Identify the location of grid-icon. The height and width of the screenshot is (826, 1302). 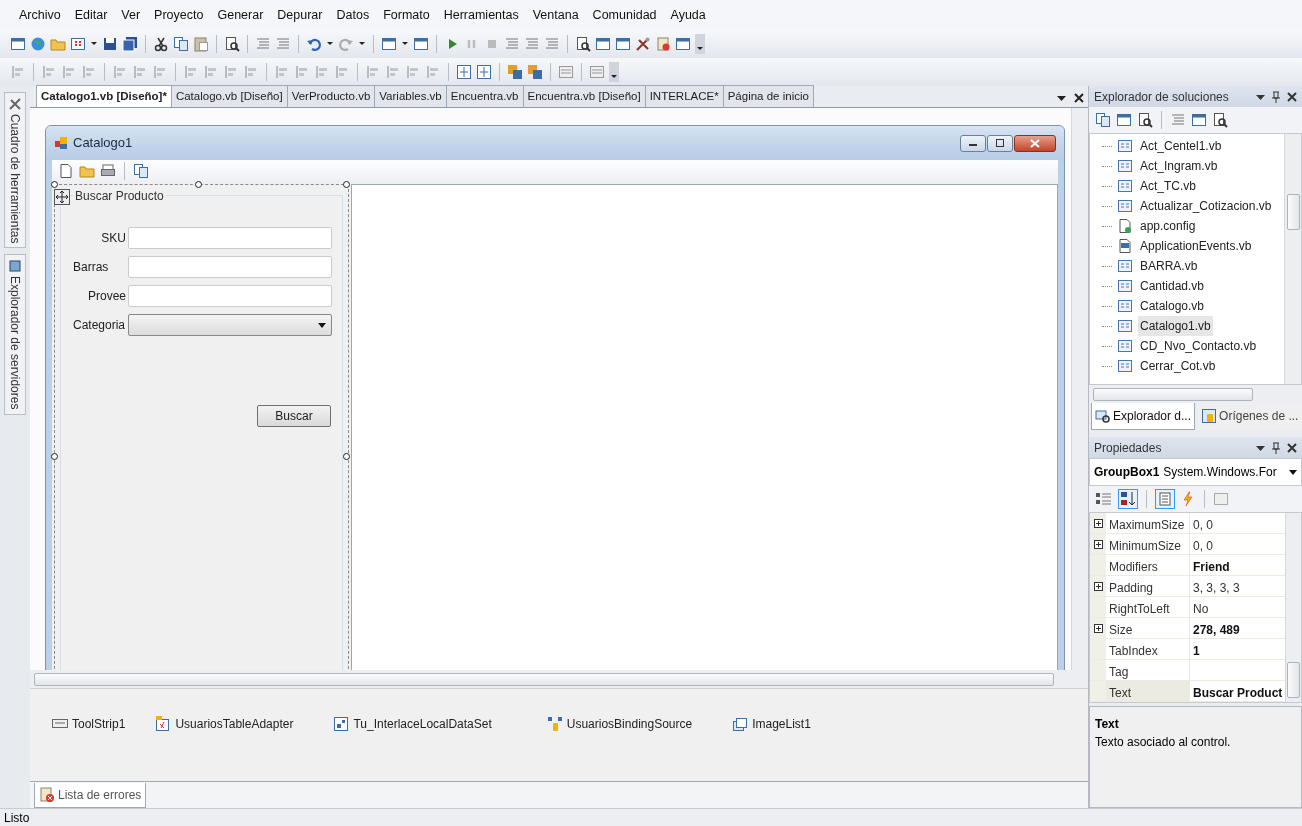
(78, 44).